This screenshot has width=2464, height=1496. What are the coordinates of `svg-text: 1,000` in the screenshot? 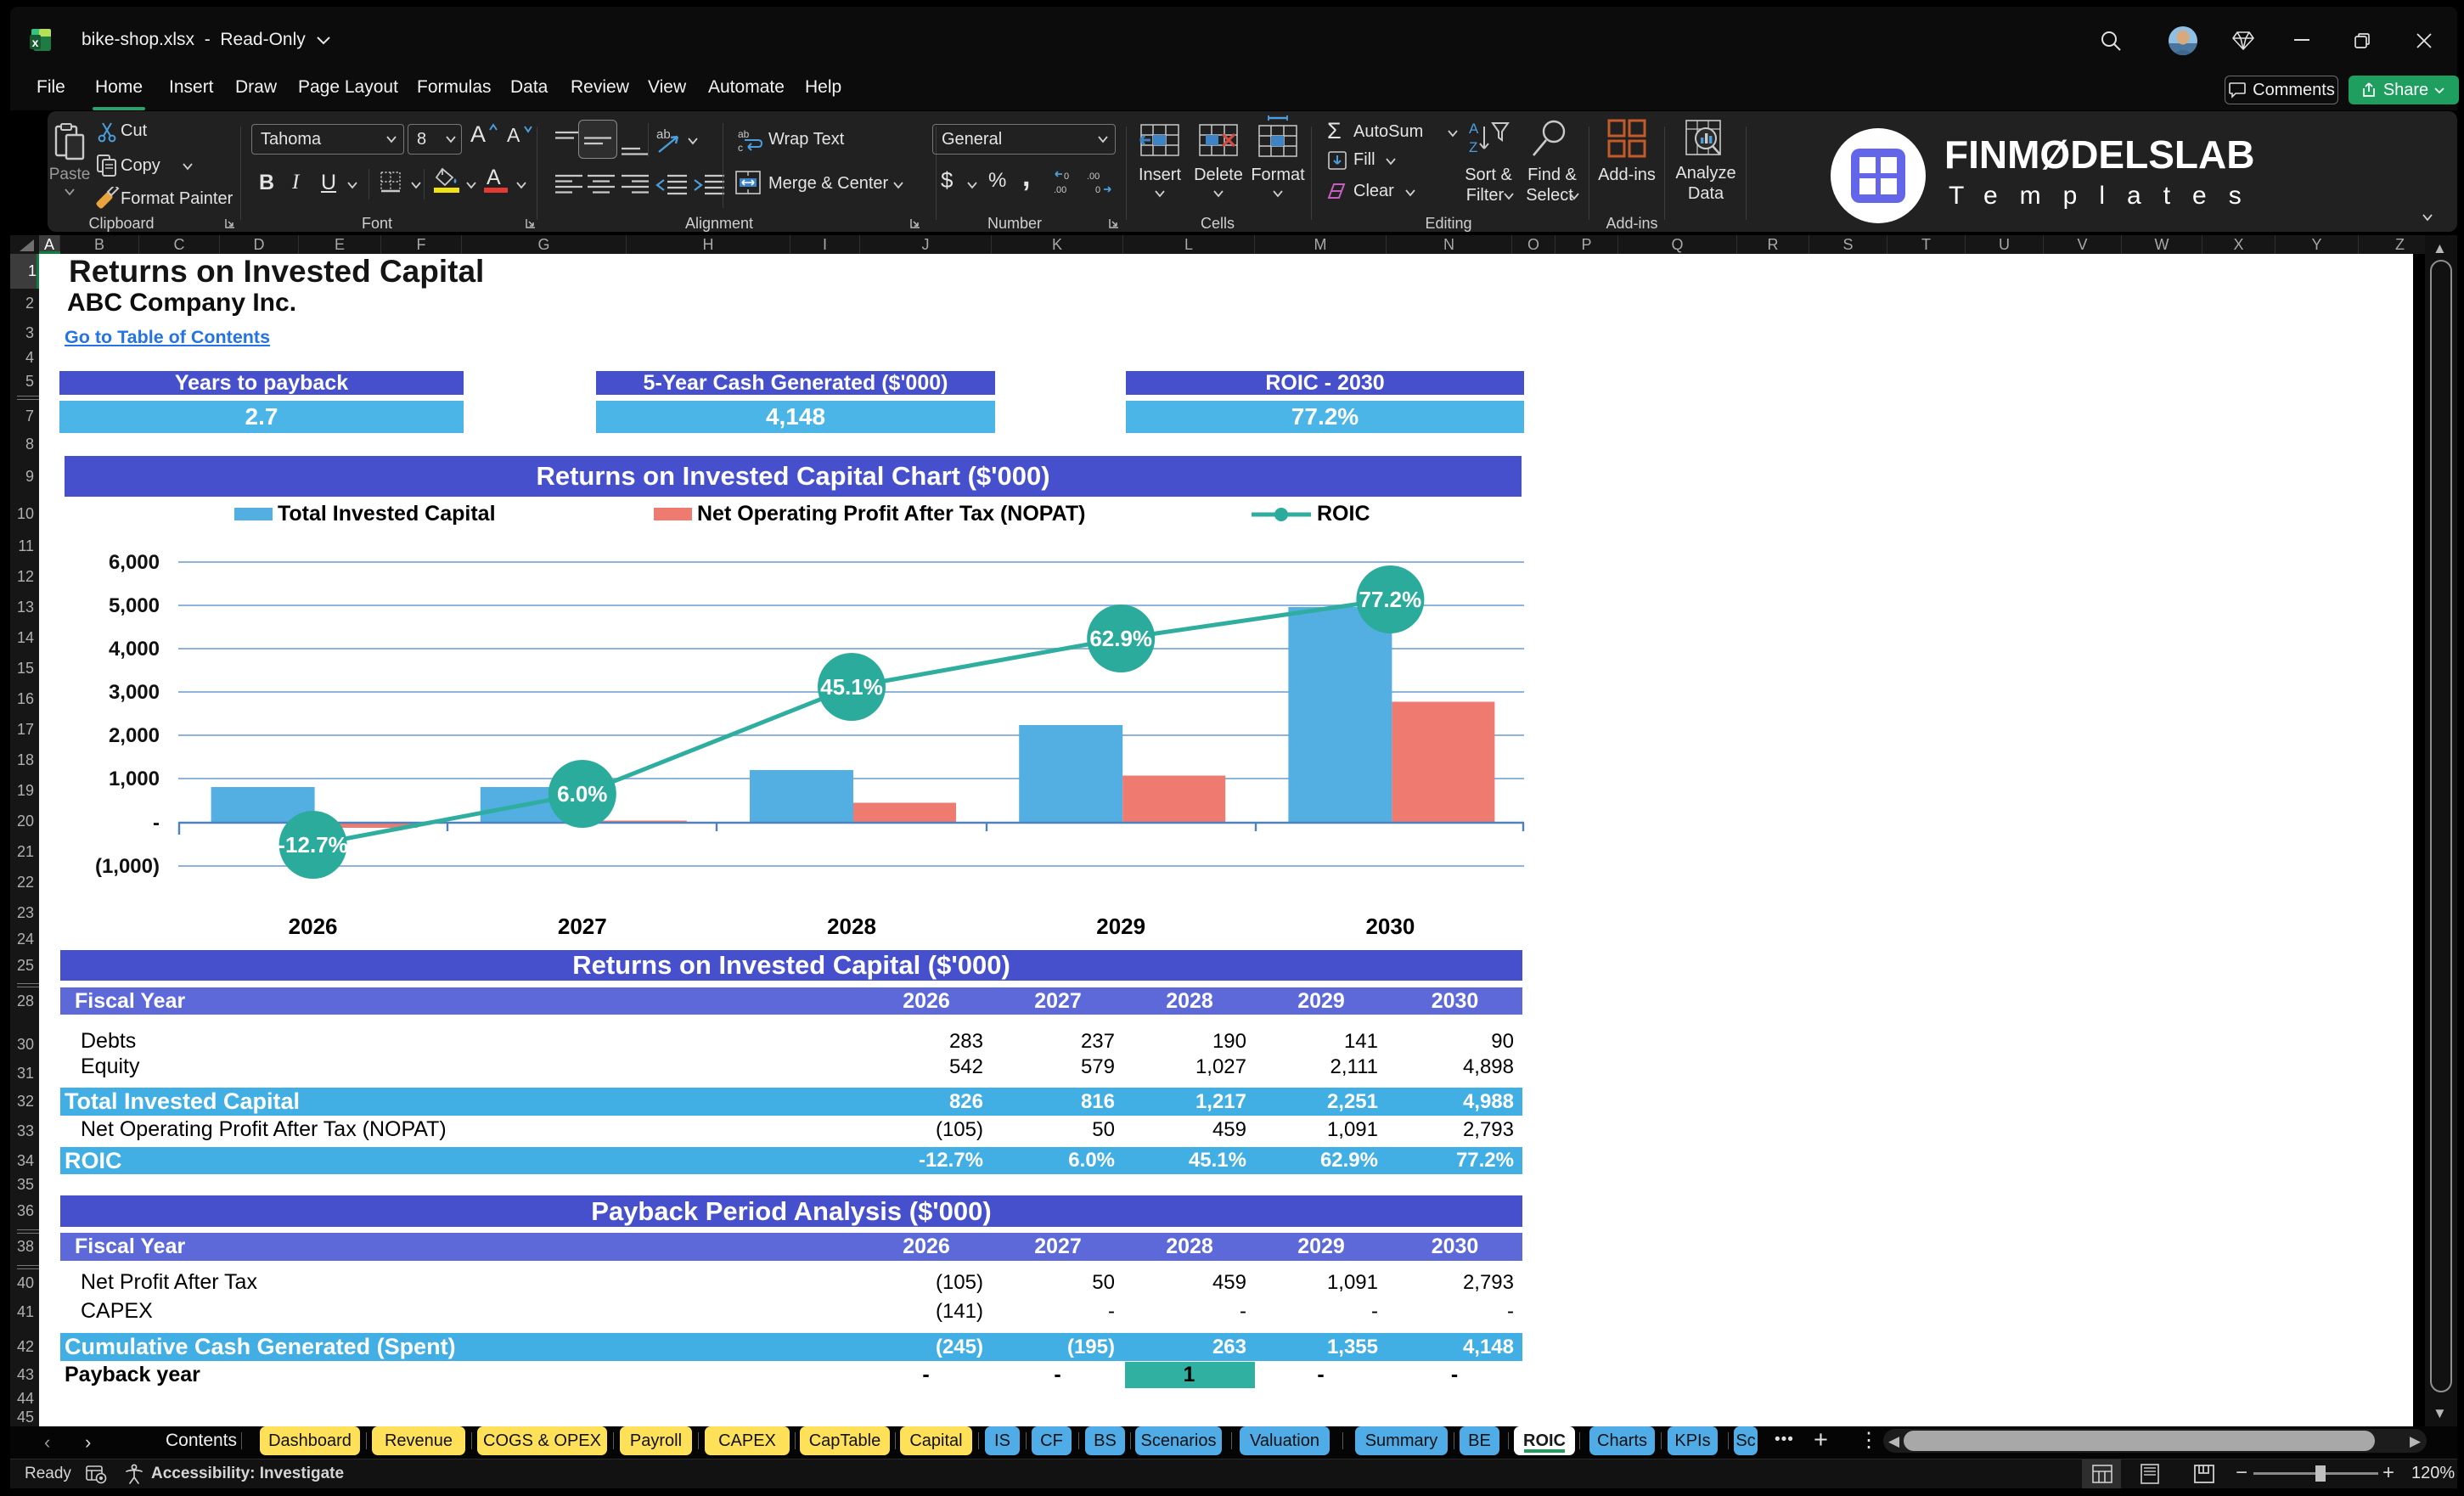 It's located at (134, 779).